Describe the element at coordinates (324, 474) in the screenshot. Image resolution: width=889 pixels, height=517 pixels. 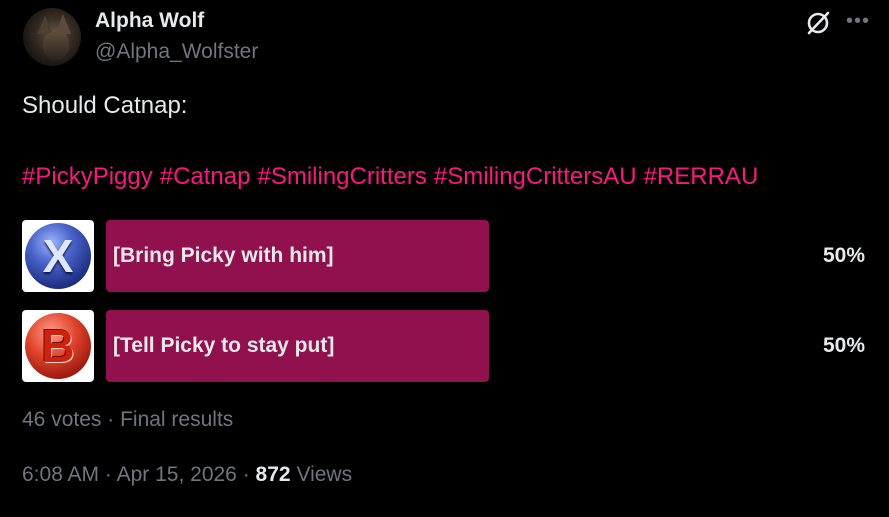
I see `views-label: Views` at that location.